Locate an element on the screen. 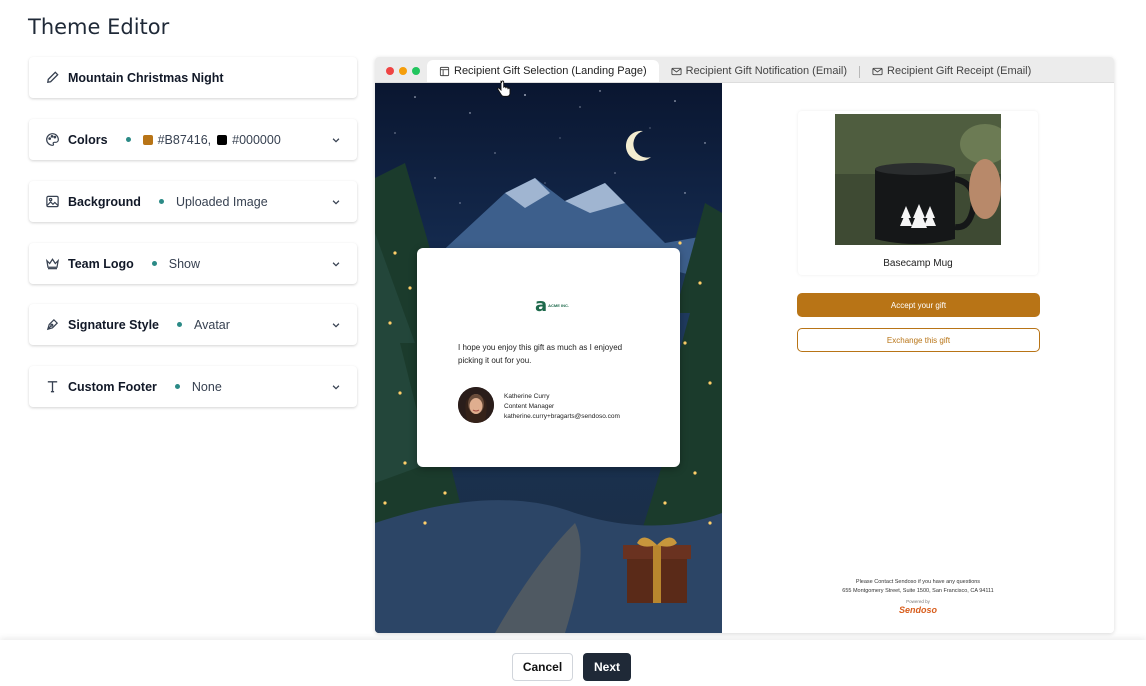 This screenshot has width=1146, height=686. powered-by-text: Powered by is located at coordinates (918, 601).